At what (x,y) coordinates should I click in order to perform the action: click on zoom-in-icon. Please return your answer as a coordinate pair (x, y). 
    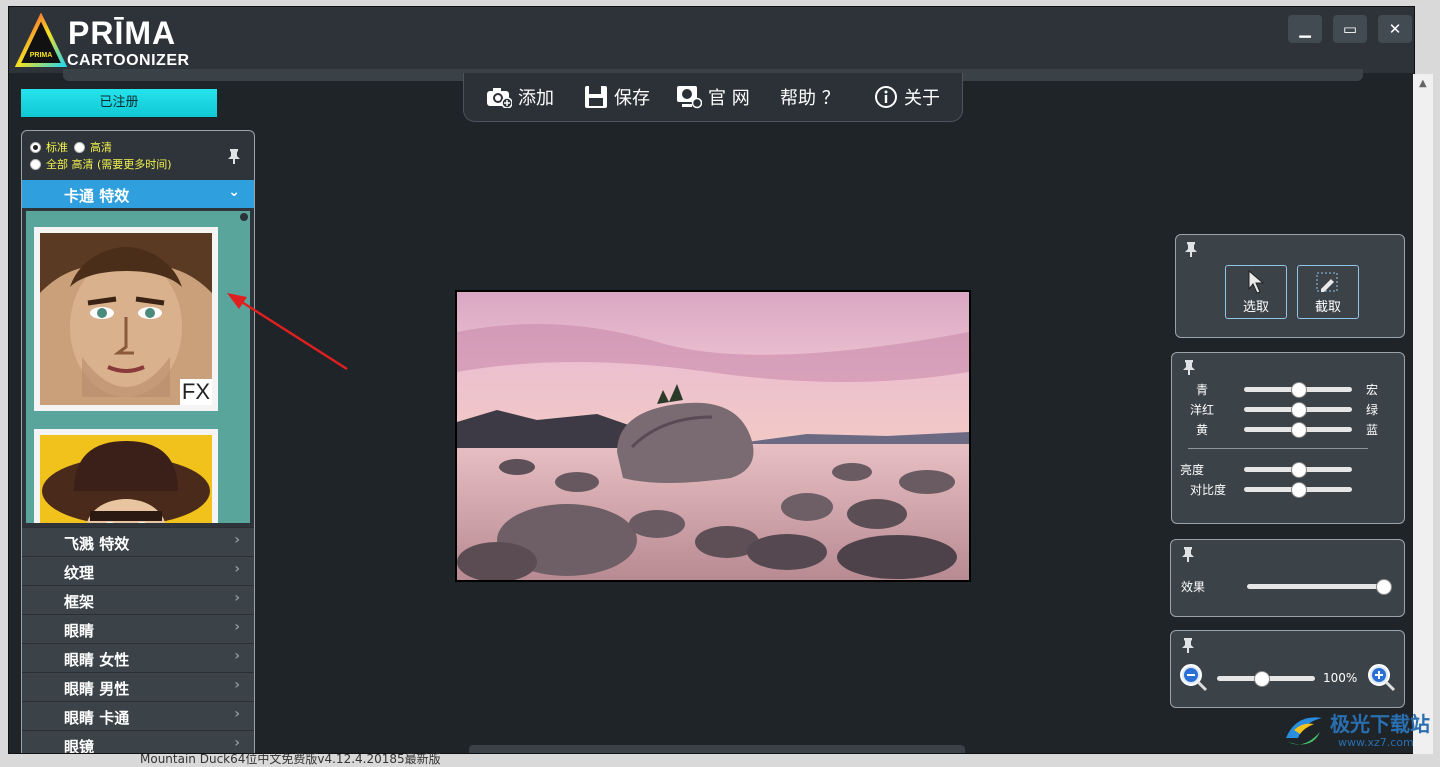
    Looking at the image, I should click on (1382, 678).